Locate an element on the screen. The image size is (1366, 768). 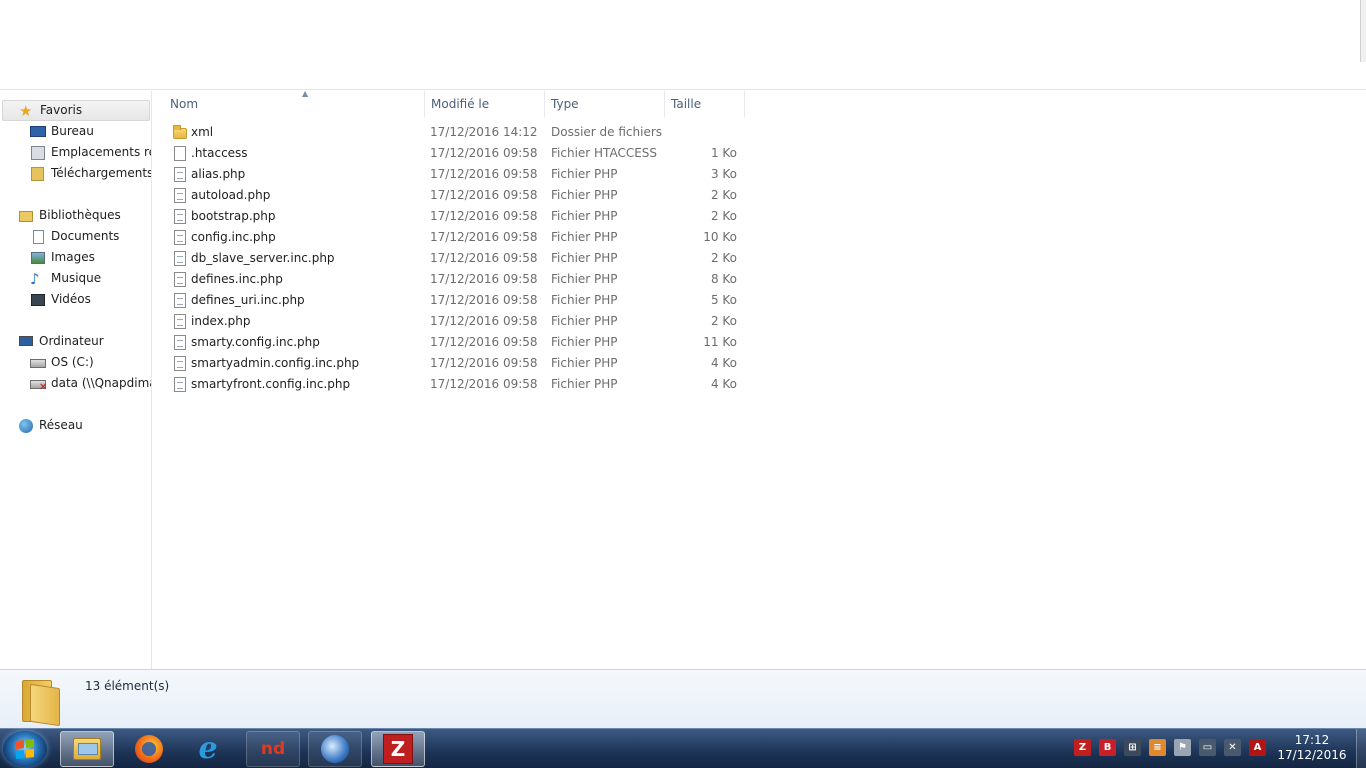
nav-images: Images is located at coordinates (90, 257).